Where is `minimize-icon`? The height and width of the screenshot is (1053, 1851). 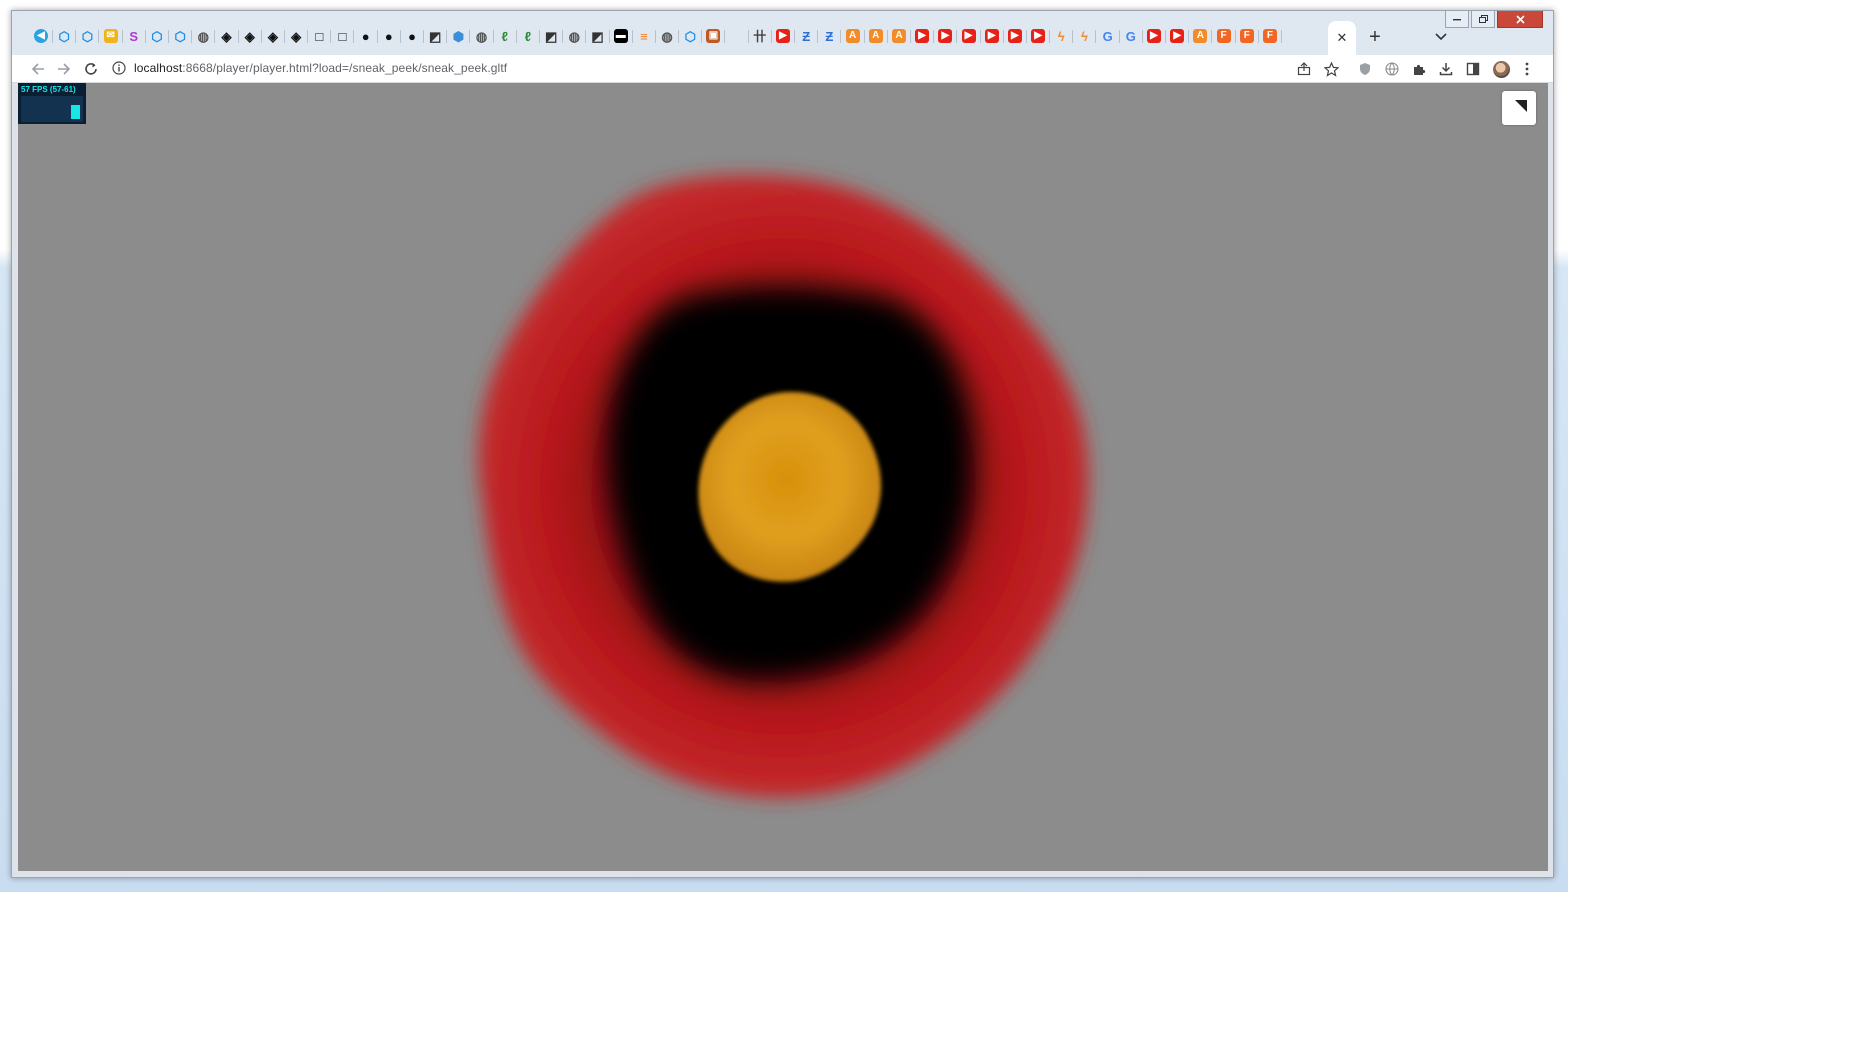
minimize-icon is located at coordinates (1457, 20).